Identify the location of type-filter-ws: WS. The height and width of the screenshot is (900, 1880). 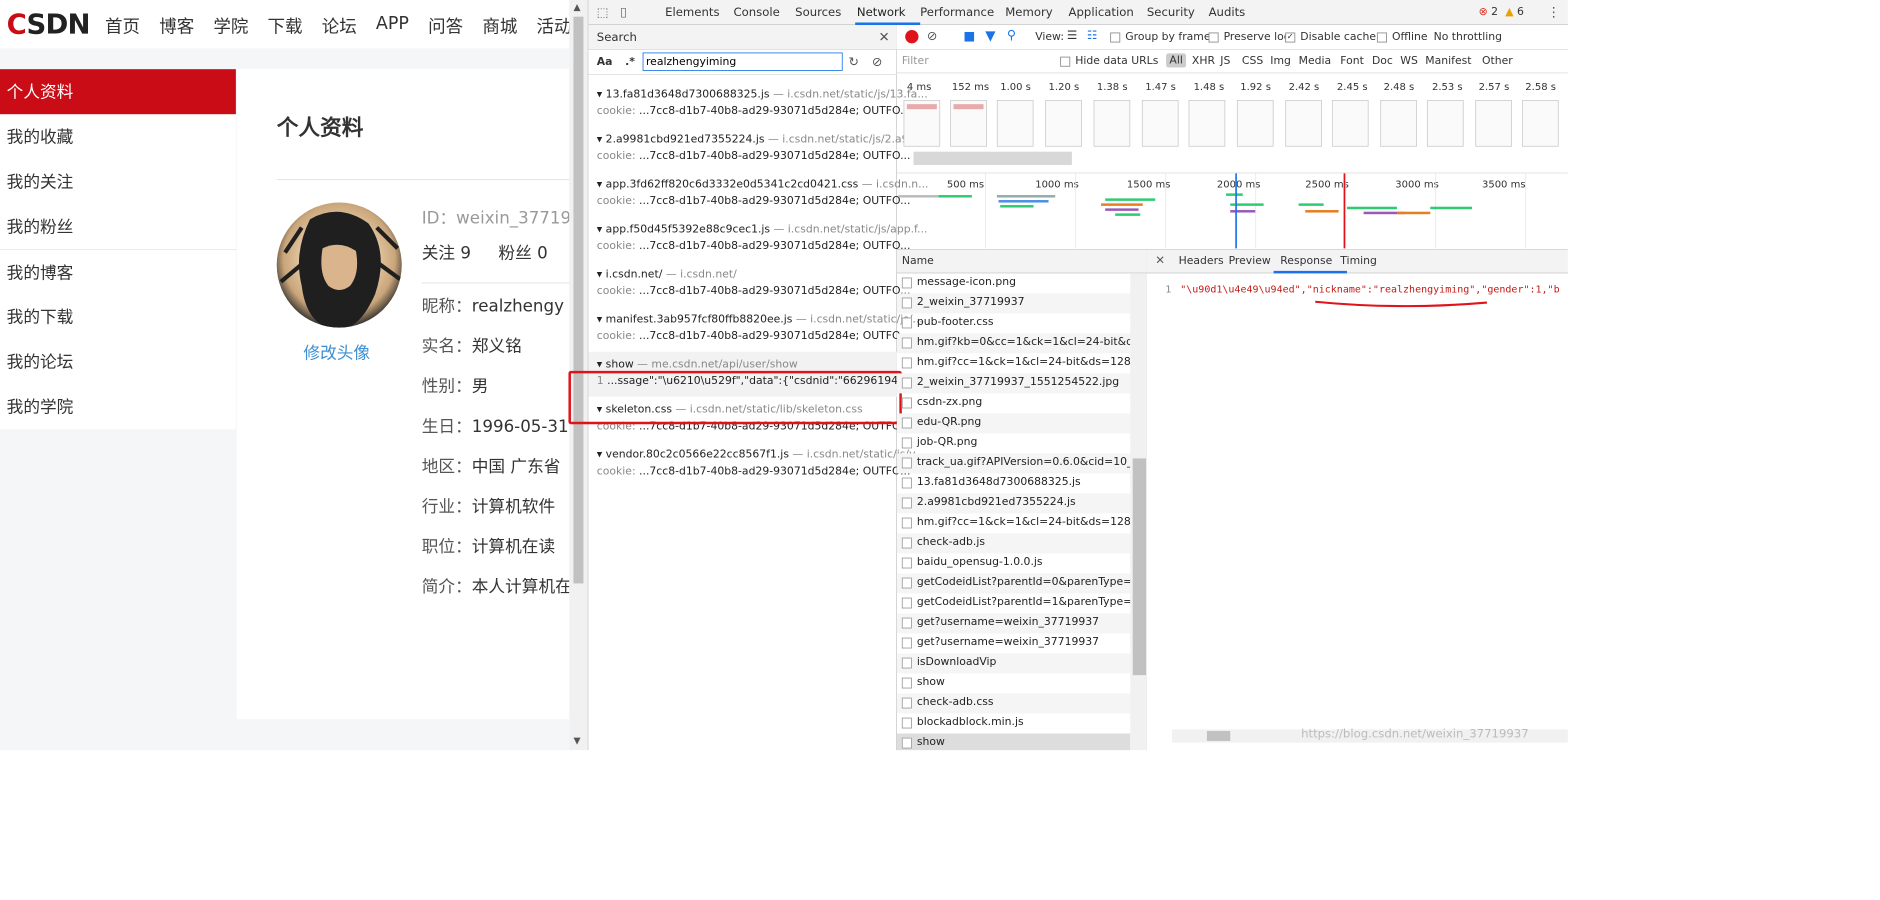
(1409, 61).